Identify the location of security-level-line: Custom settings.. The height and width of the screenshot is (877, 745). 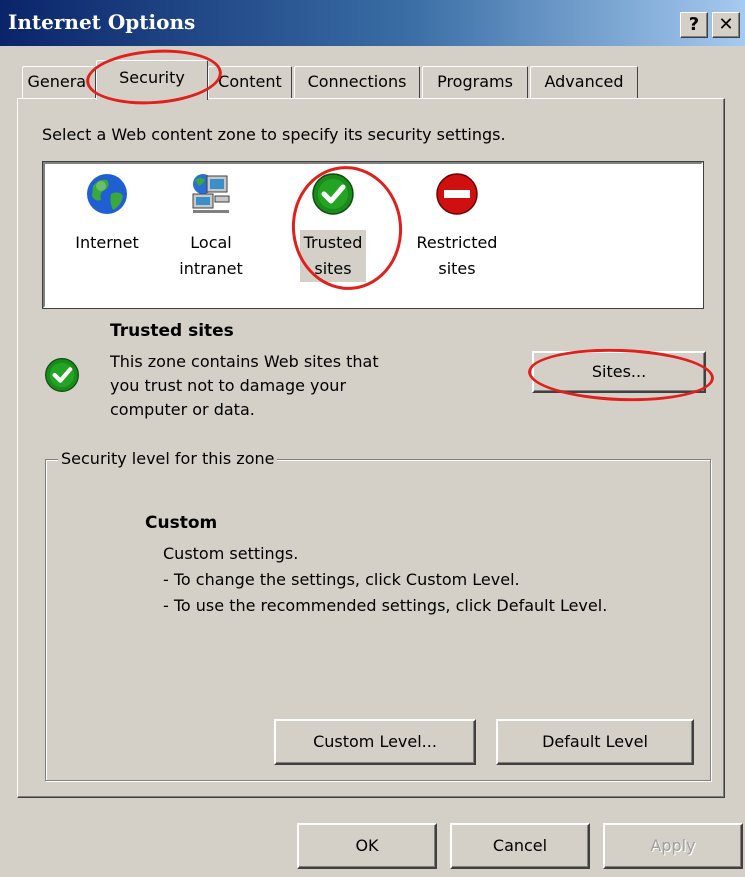
(231, 553).